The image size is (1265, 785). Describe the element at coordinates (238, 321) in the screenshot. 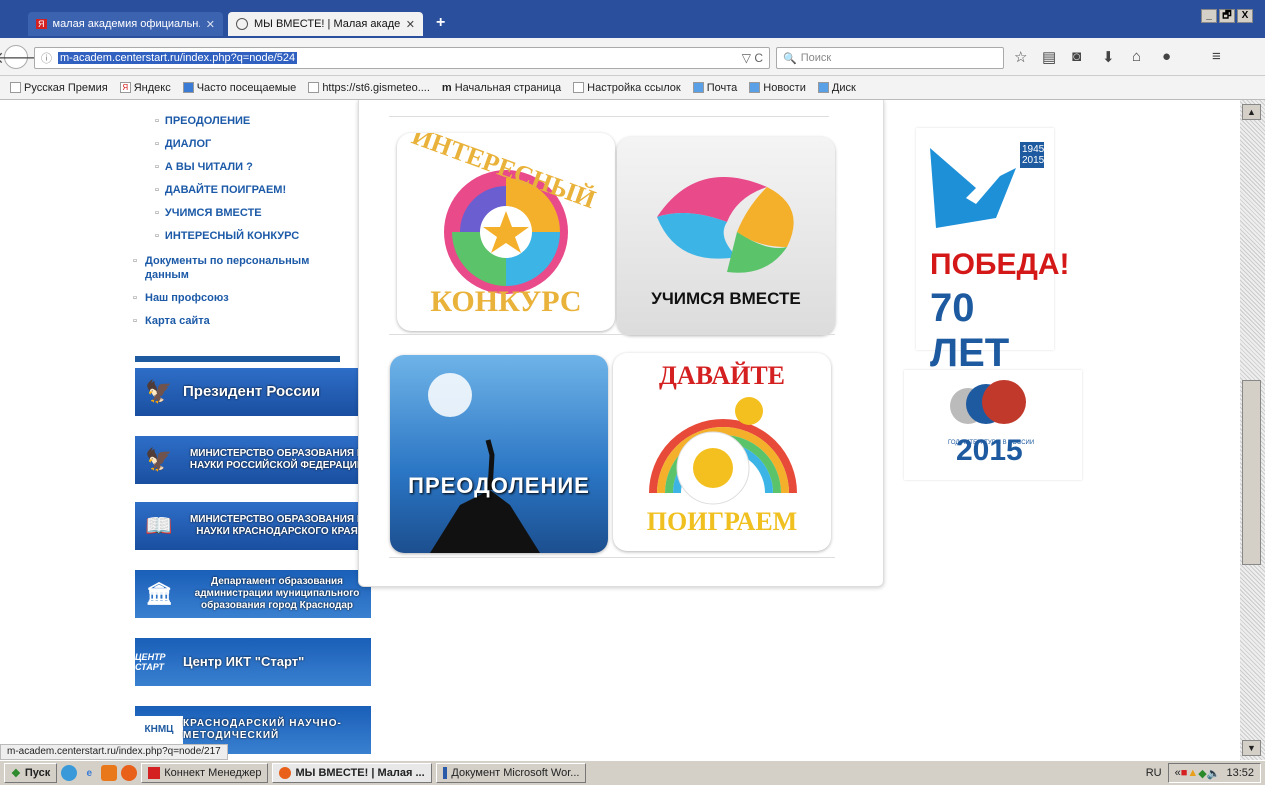

I see `menu-item-sitemap: Карта сайта` at that location.